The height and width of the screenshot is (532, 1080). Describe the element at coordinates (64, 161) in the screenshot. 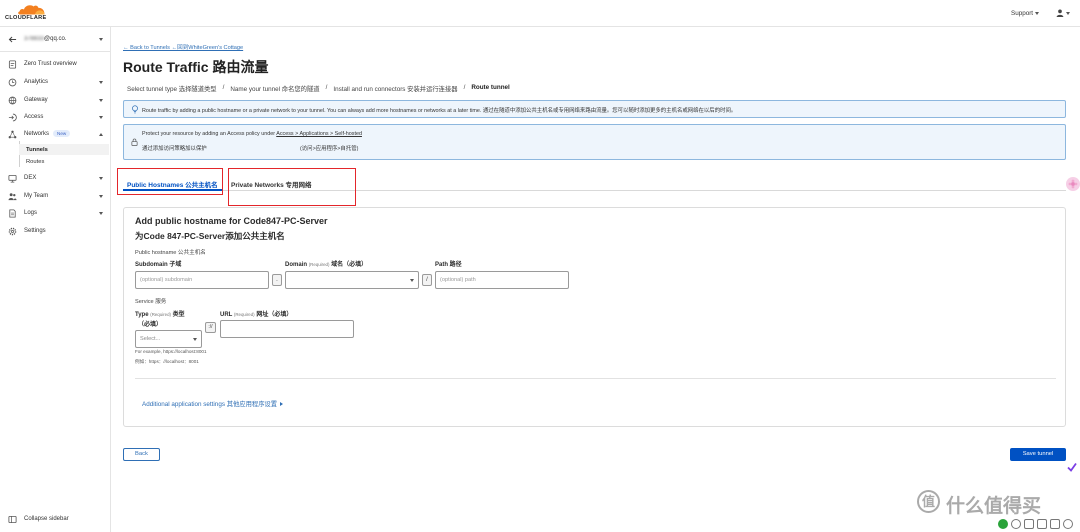

I see `sidebar-item-routes: Routes` at that location.